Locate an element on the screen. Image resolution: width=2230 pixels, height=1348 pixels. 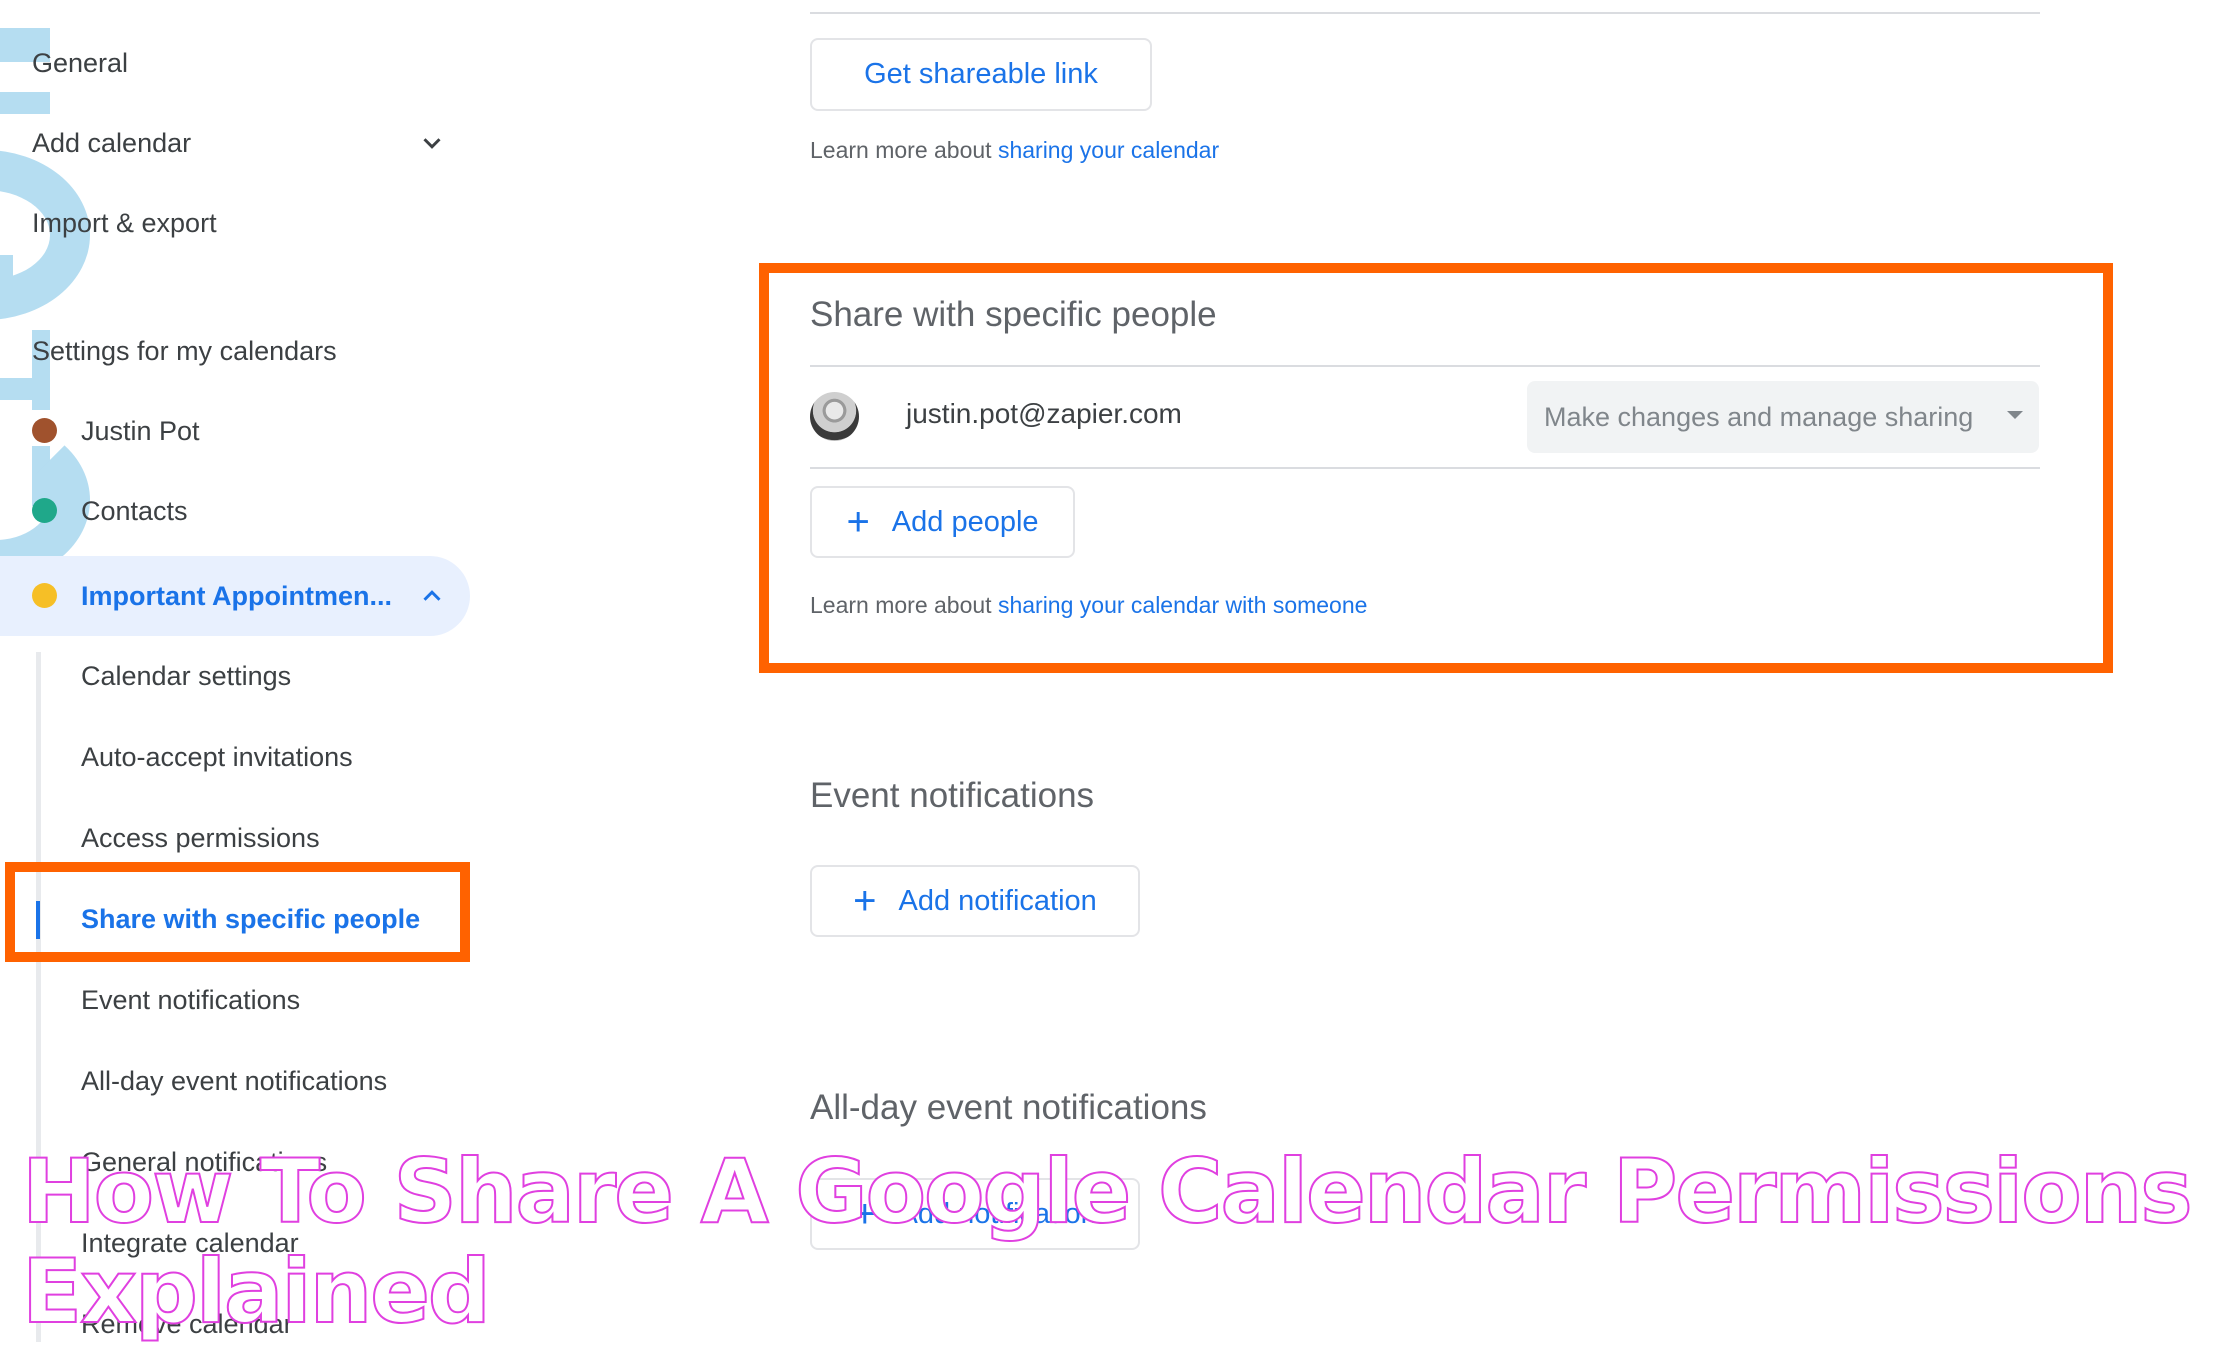
learn-more-prefix: Learn more about is located at coordinates (904, 150).